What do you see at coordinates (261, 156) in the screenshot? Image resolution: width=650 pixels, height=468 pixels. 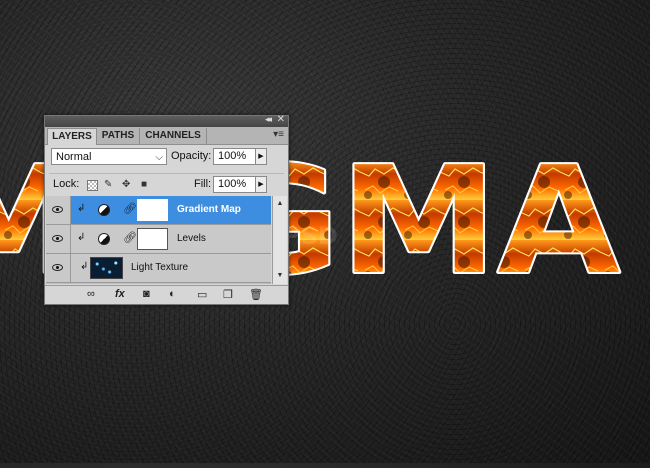 I see `opacity-slider-button: ▶` at bounding box center [261, 156].